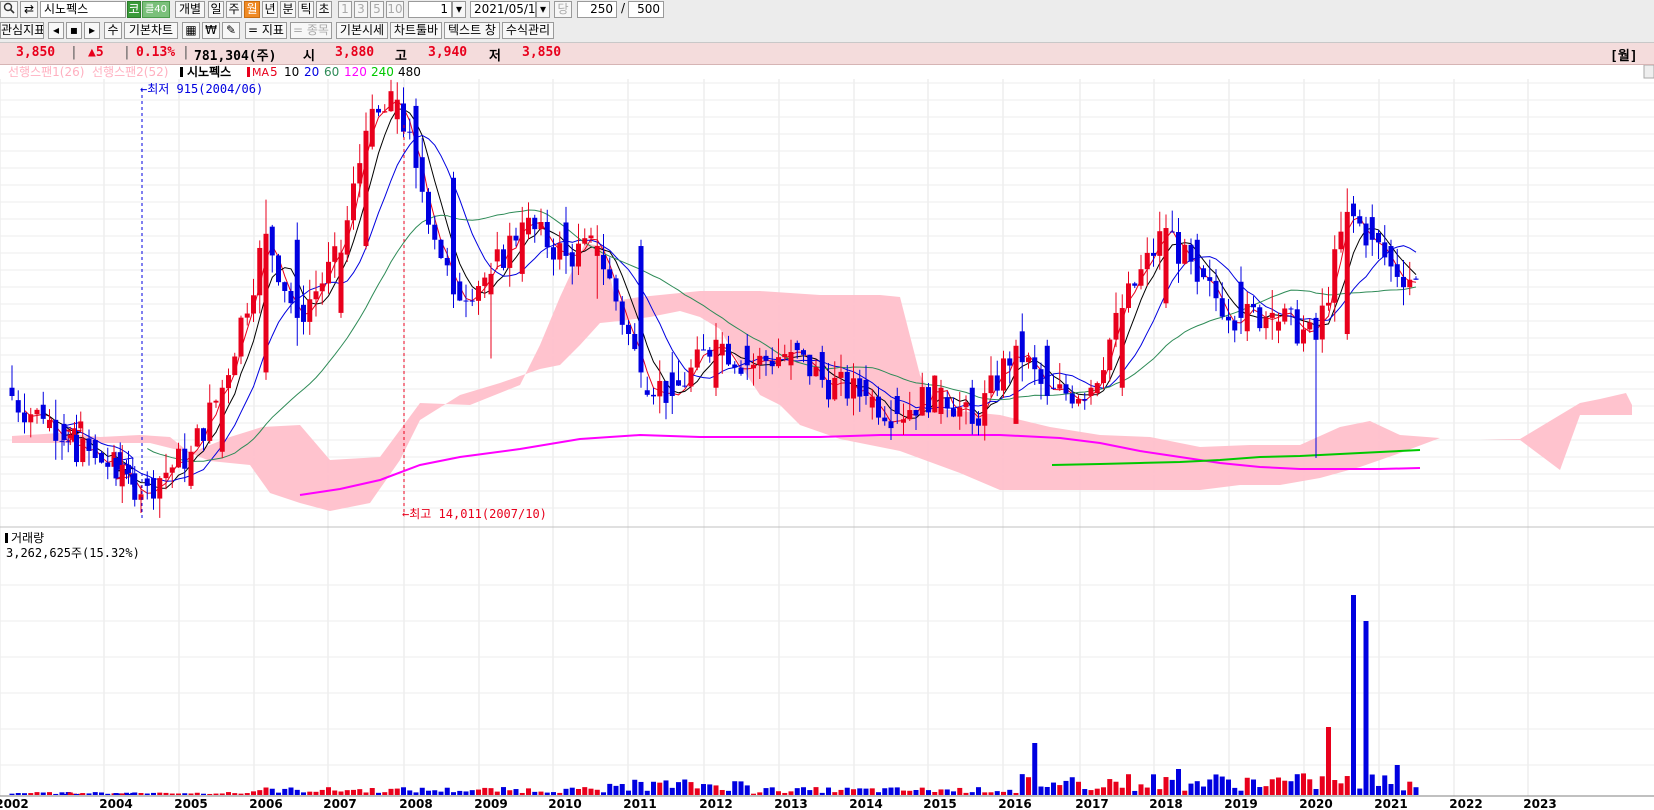  I want to click on item-button: = 종목, so click(311, 30).